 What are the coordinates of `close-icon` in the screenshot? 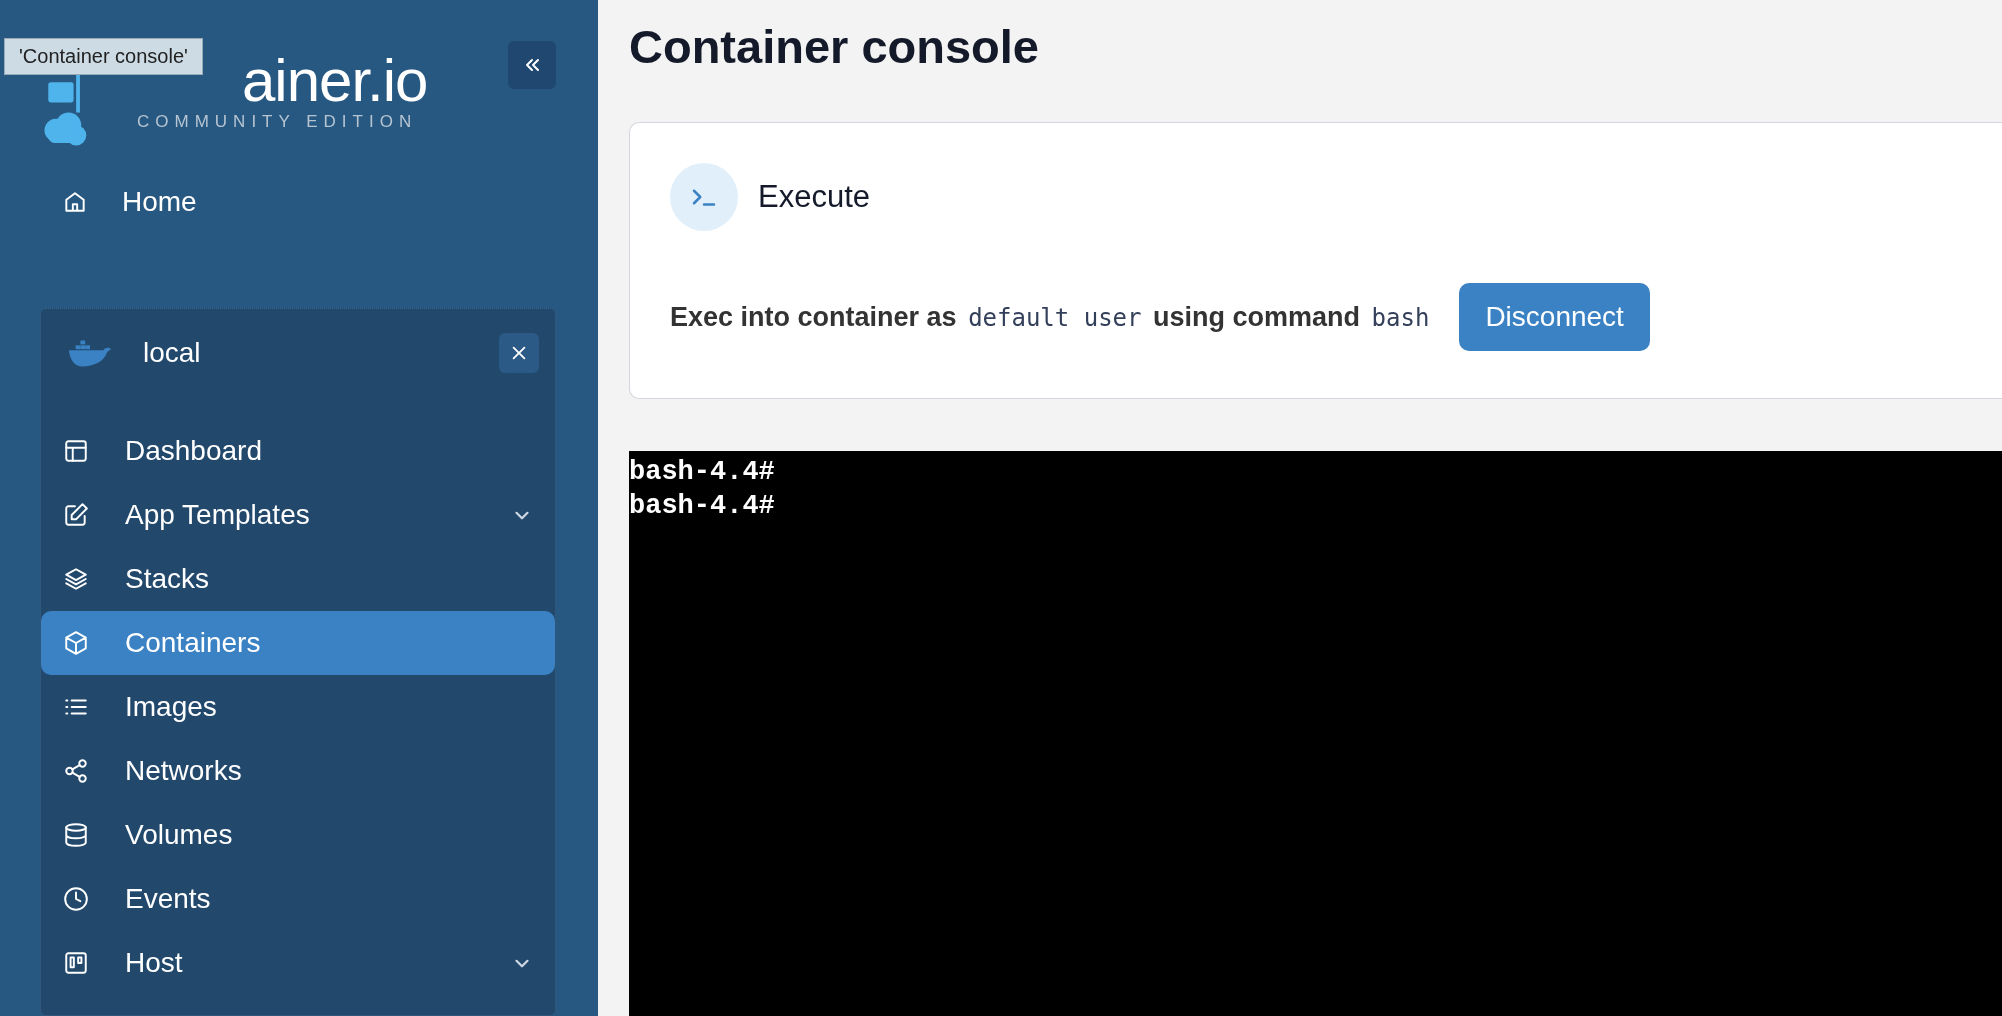 It's located at (519, 353).